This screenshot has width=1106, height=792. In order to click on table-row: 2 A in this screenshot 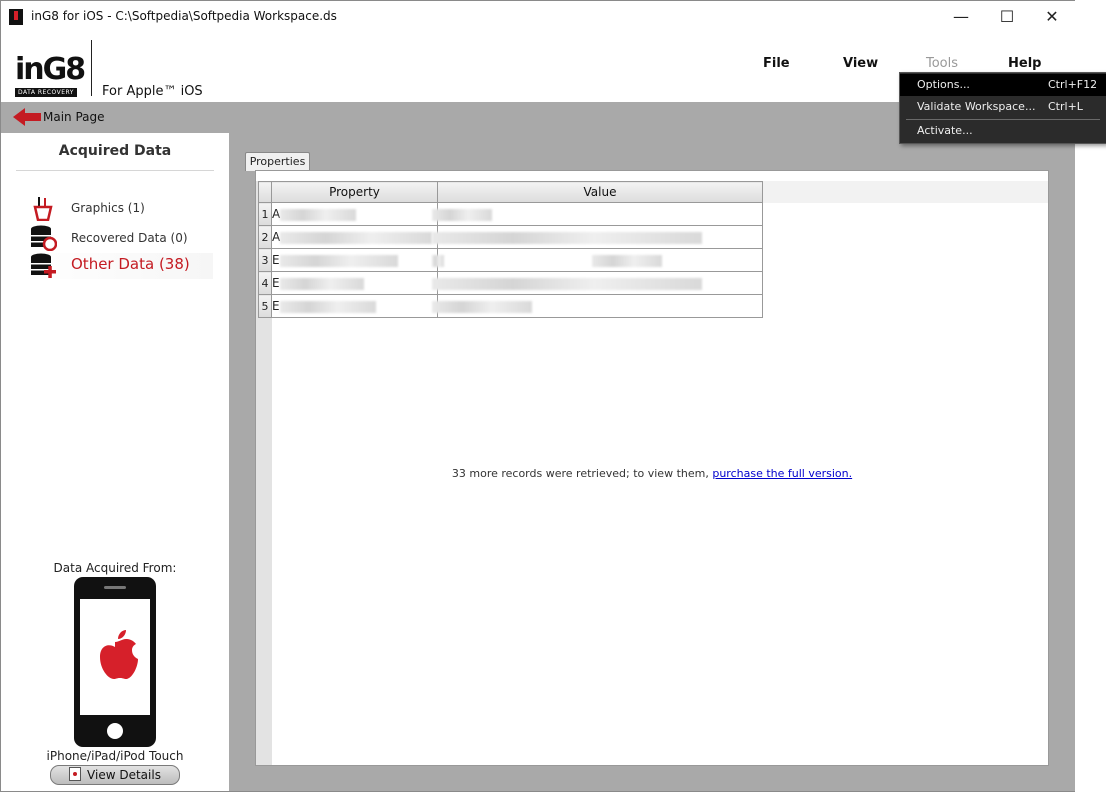, I will do `click(510, 237)`.